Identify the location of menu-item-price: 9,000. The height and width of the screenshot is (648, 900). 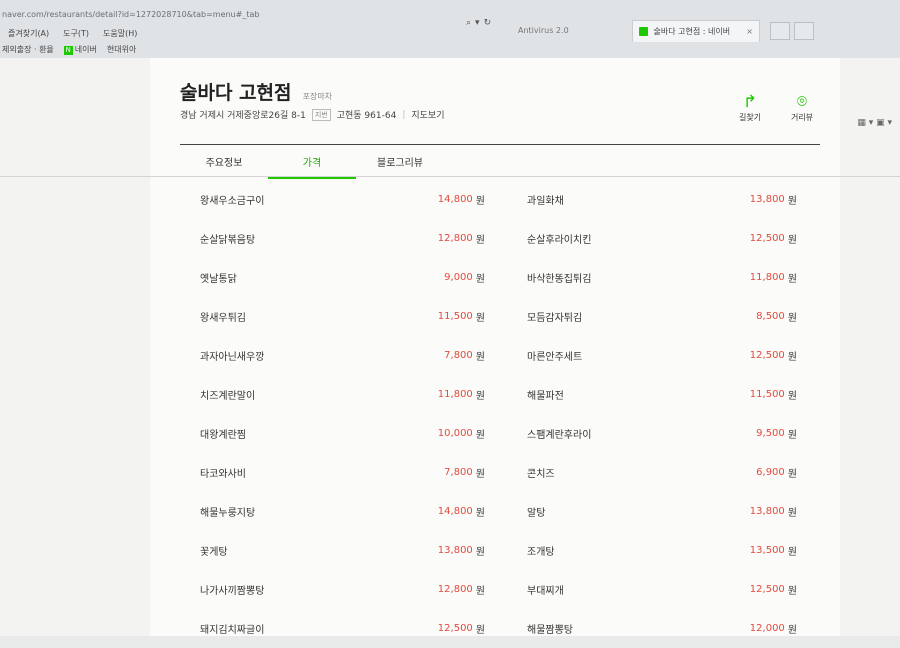
(458, 277).